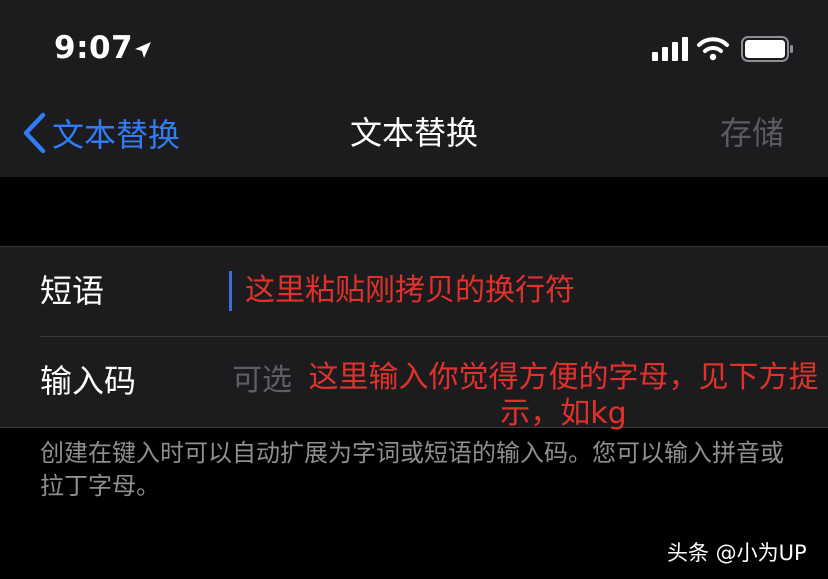 The width and height of the screenshot is (828, 579). I want to click on cellular-signal-icon, so click(670, 49).